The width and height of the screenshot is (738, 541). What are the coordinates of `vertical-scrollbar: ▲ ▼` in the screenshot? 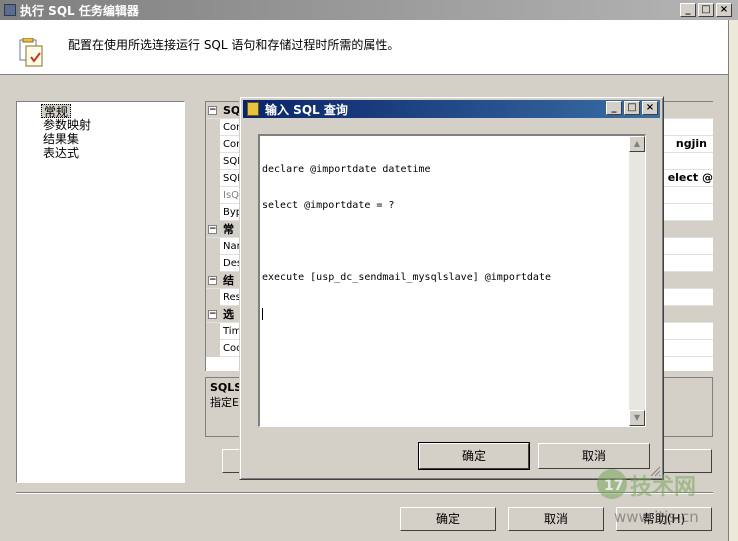 It's located at (637, 281).